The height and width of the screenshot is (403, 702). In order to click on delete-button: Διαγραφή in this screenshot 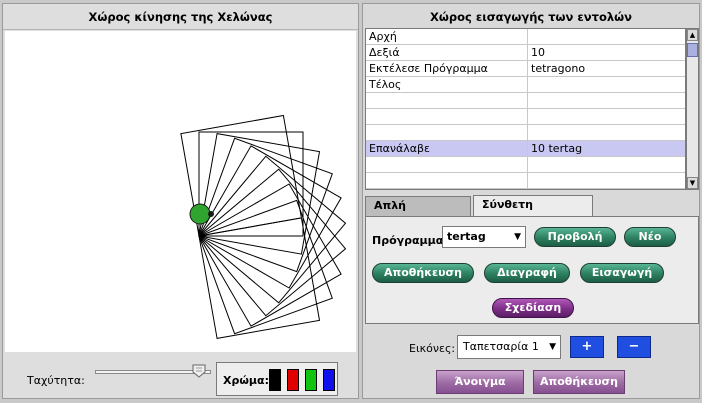, I will do `click(527, 273)`.